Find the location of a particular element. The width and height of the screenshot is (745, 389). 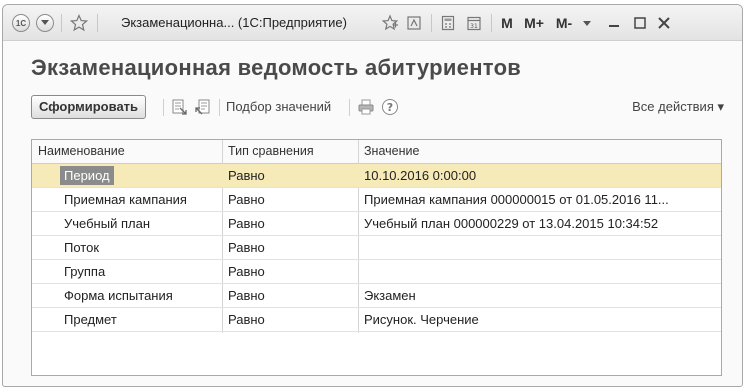

column-header-value: Значение is located at coordinates (539, 151).